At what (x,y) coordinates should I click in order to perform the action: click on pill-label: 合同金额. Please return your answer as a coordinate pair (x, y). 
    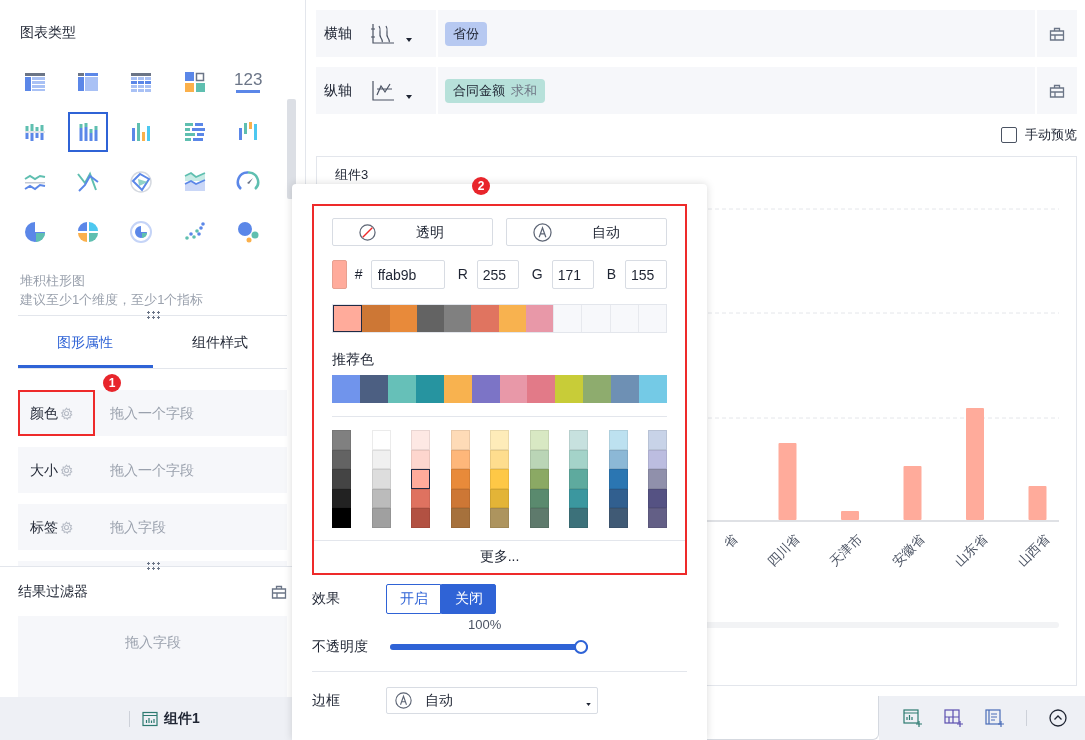
    Looking at the image, I should click on (479, 90).